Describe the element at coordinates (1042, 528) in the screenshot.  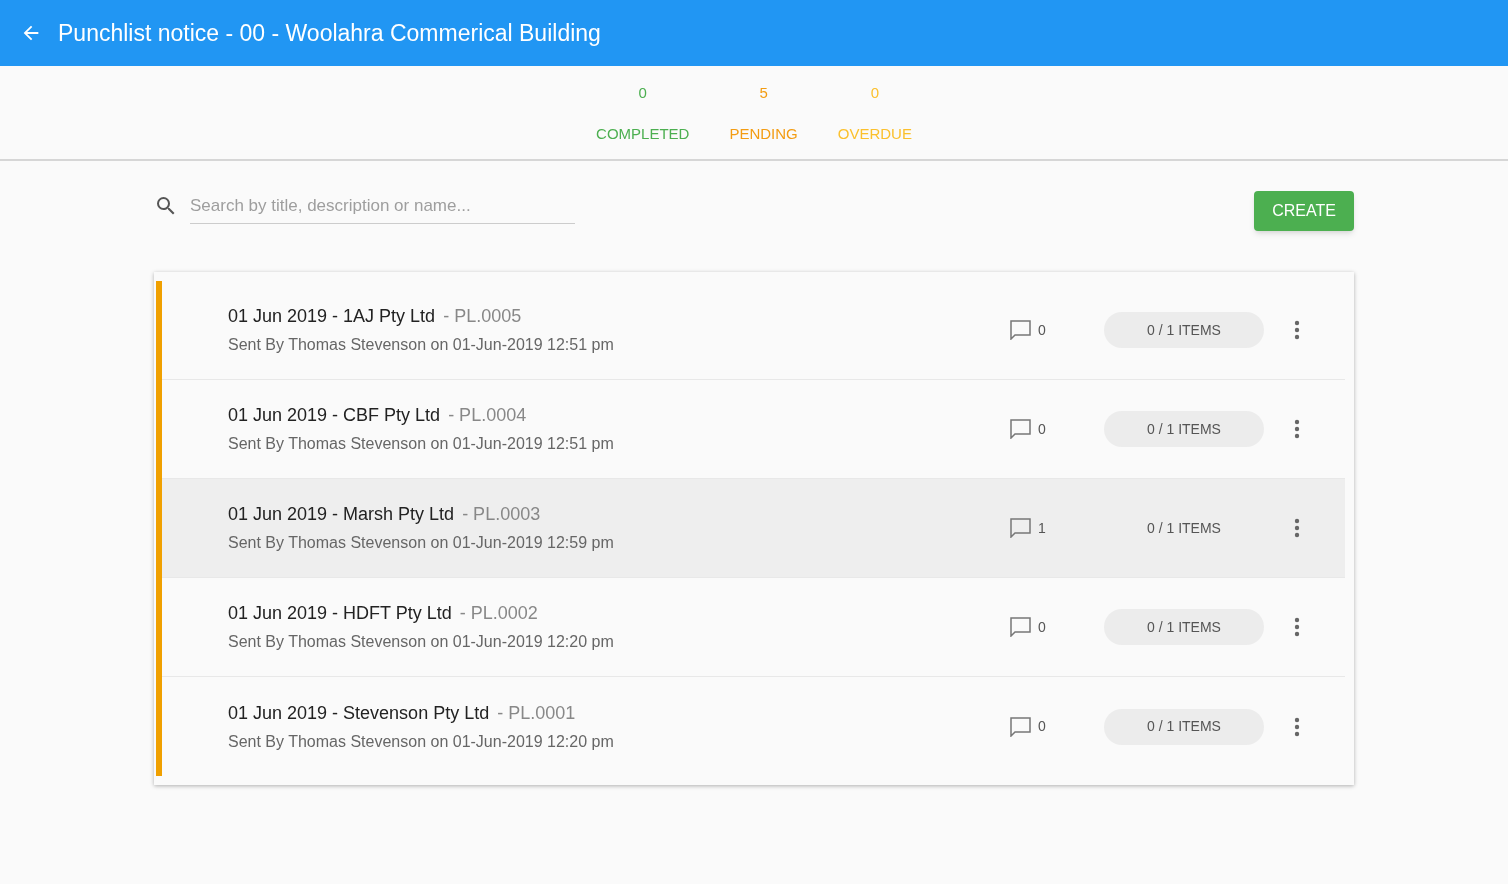
I see `comment-count: 1` at that location.